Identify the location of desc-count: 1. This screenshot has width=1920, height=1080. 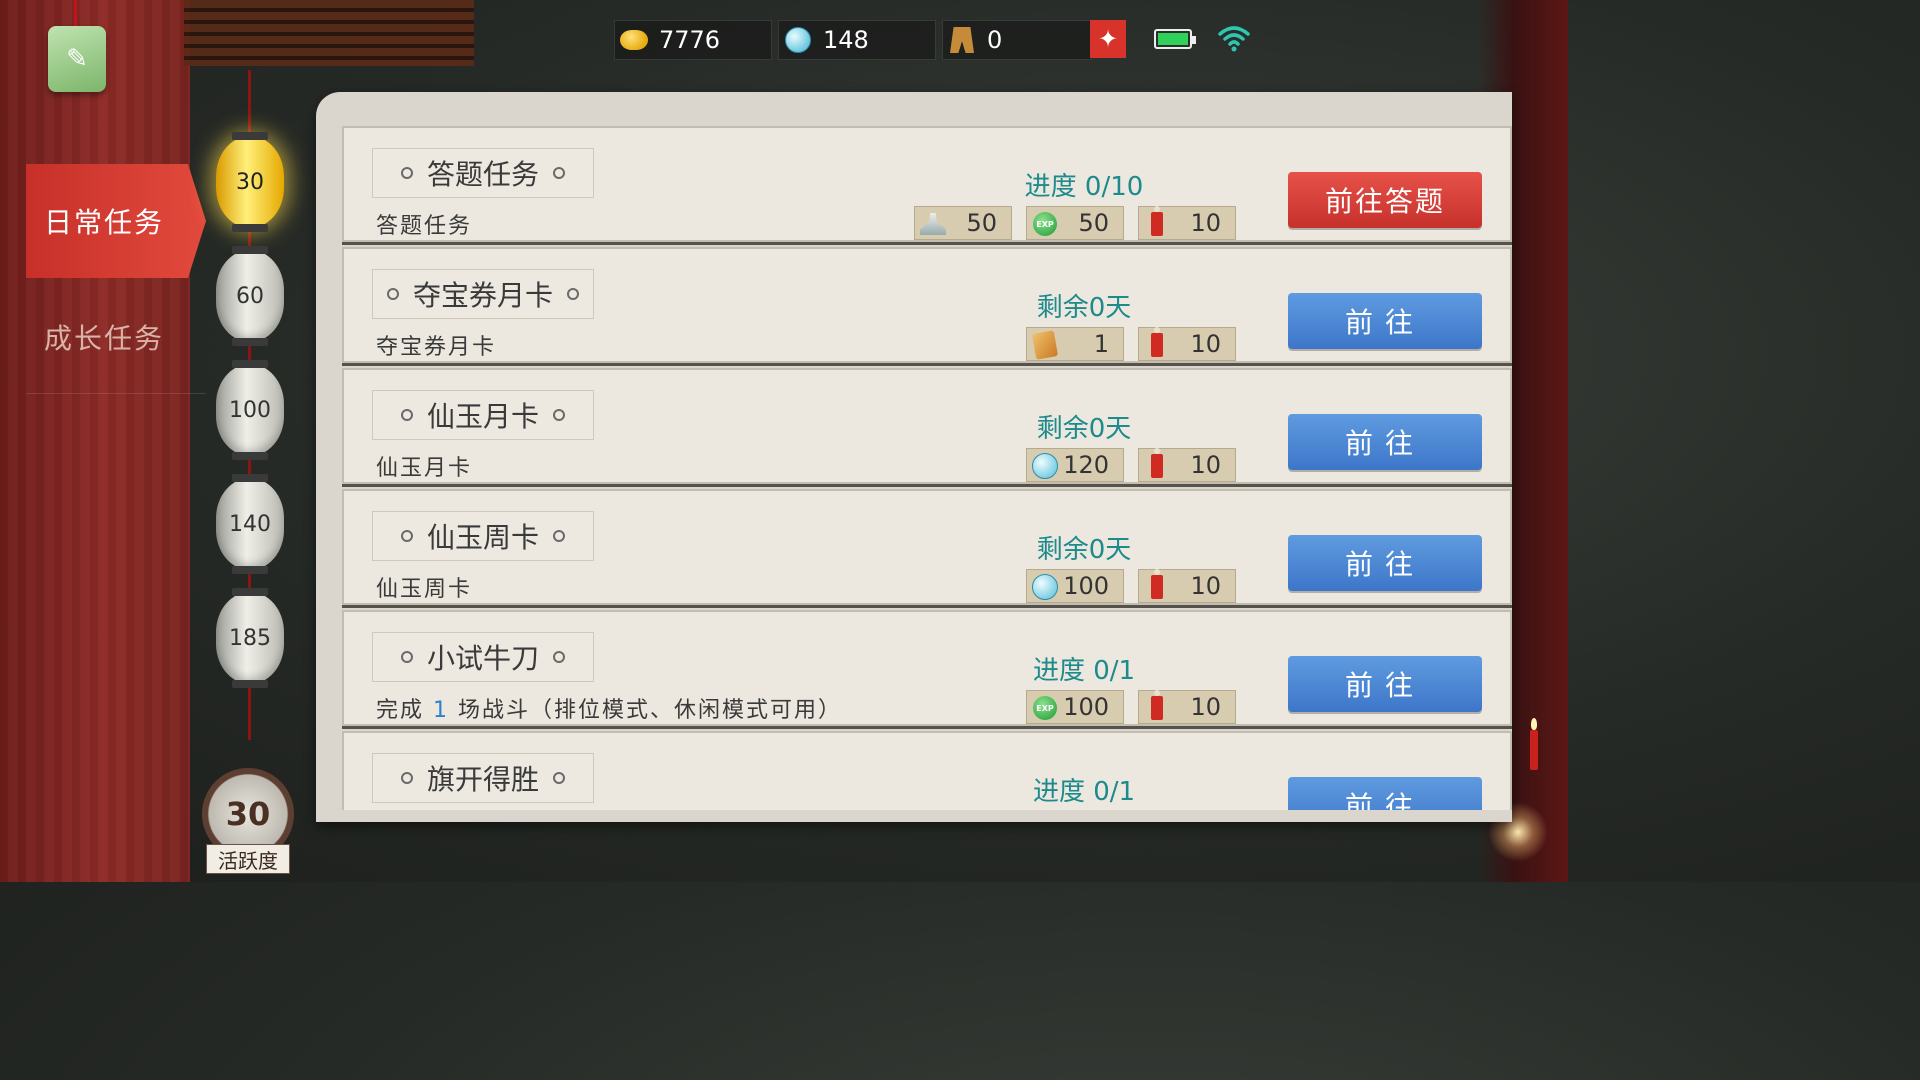
(441, 710).